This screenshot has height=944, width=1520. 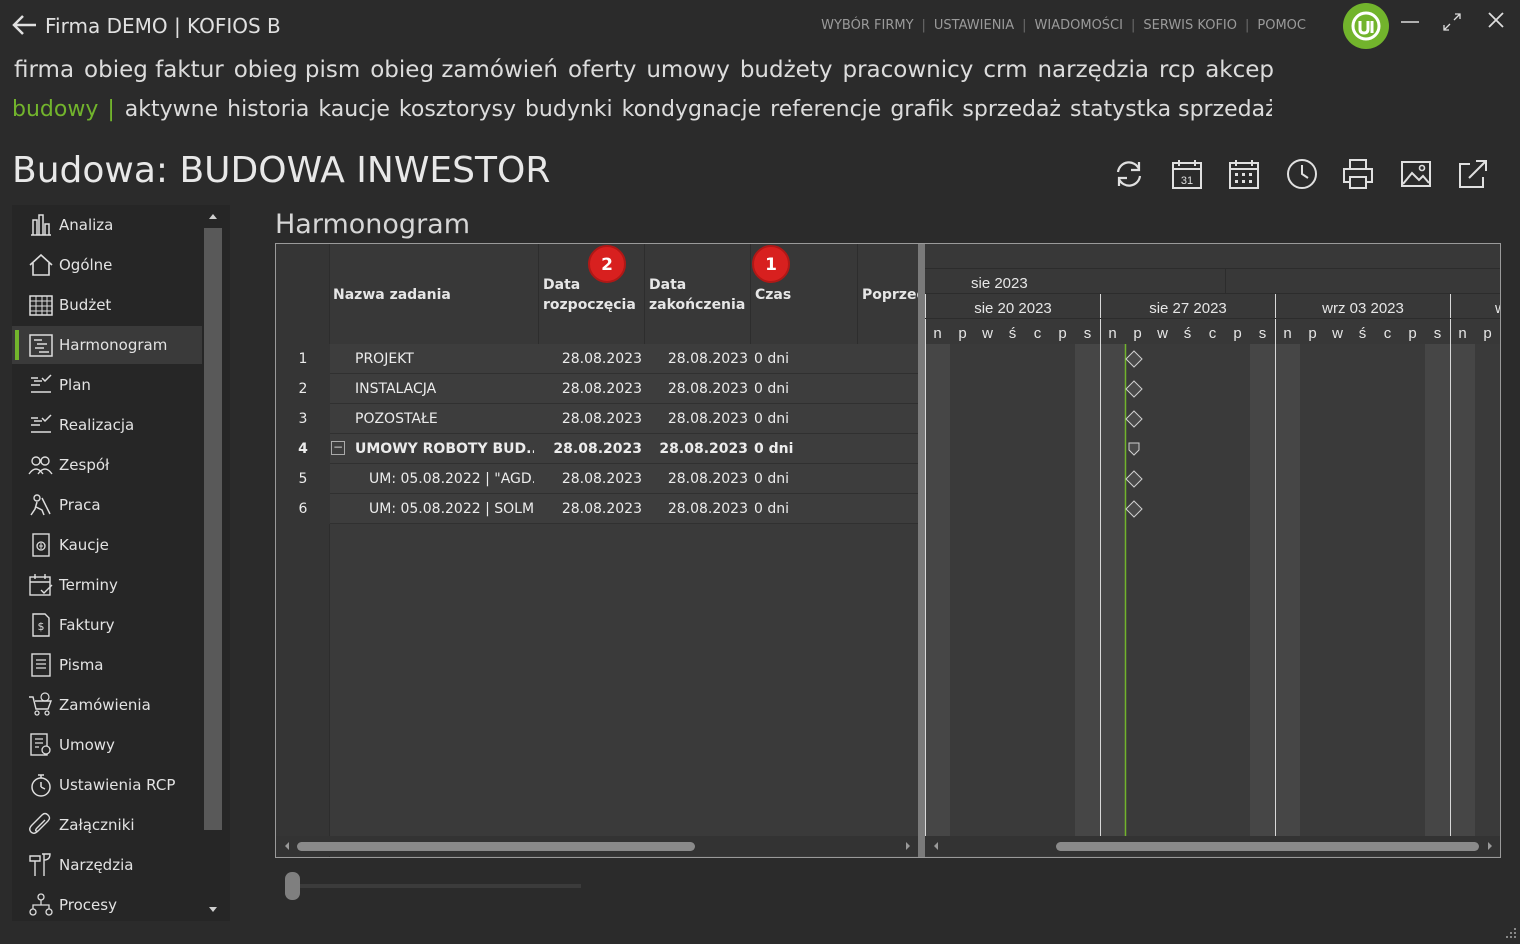 What do you see at coordinates (974, 25) in the screenshot?
I see `top-link: USTAWIENIA` at bounding box center [974, 25].